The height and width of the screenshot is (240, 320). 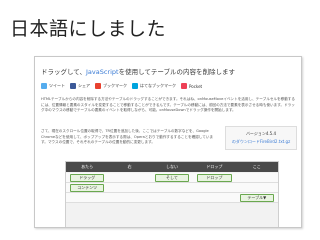 I want to click on slide-title: 日本語にしました, so click(x=88, y=29).